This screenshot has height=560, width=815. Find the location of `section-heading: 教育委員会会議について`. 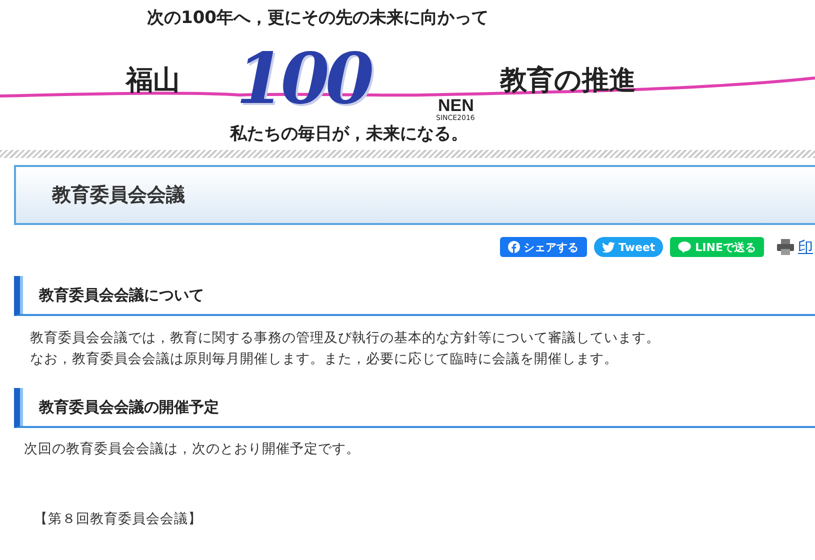

section-heading: 教育委員会会議について is located at coordinates (414, 296).